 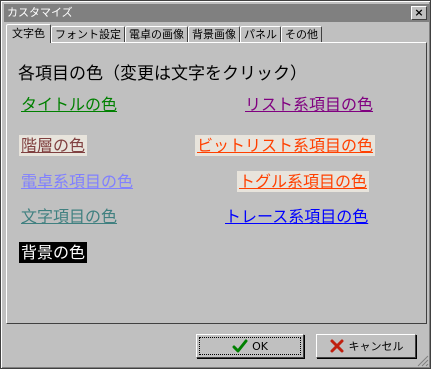 I want to click on tab-other: その他, so click(x=301, y=34).